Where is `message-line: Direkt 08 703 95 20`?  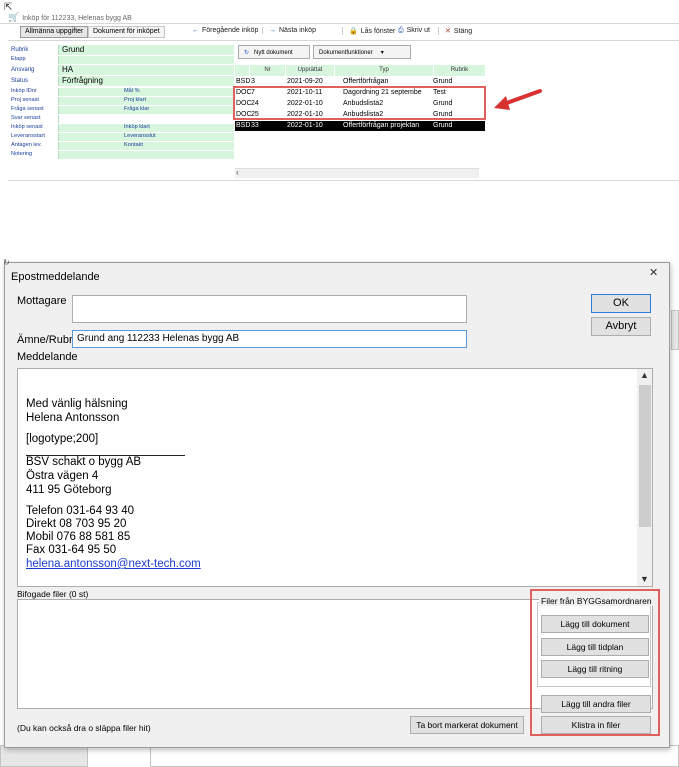 message-line: Direkt 08 703 95 20 is located at coordinates (76, 524).